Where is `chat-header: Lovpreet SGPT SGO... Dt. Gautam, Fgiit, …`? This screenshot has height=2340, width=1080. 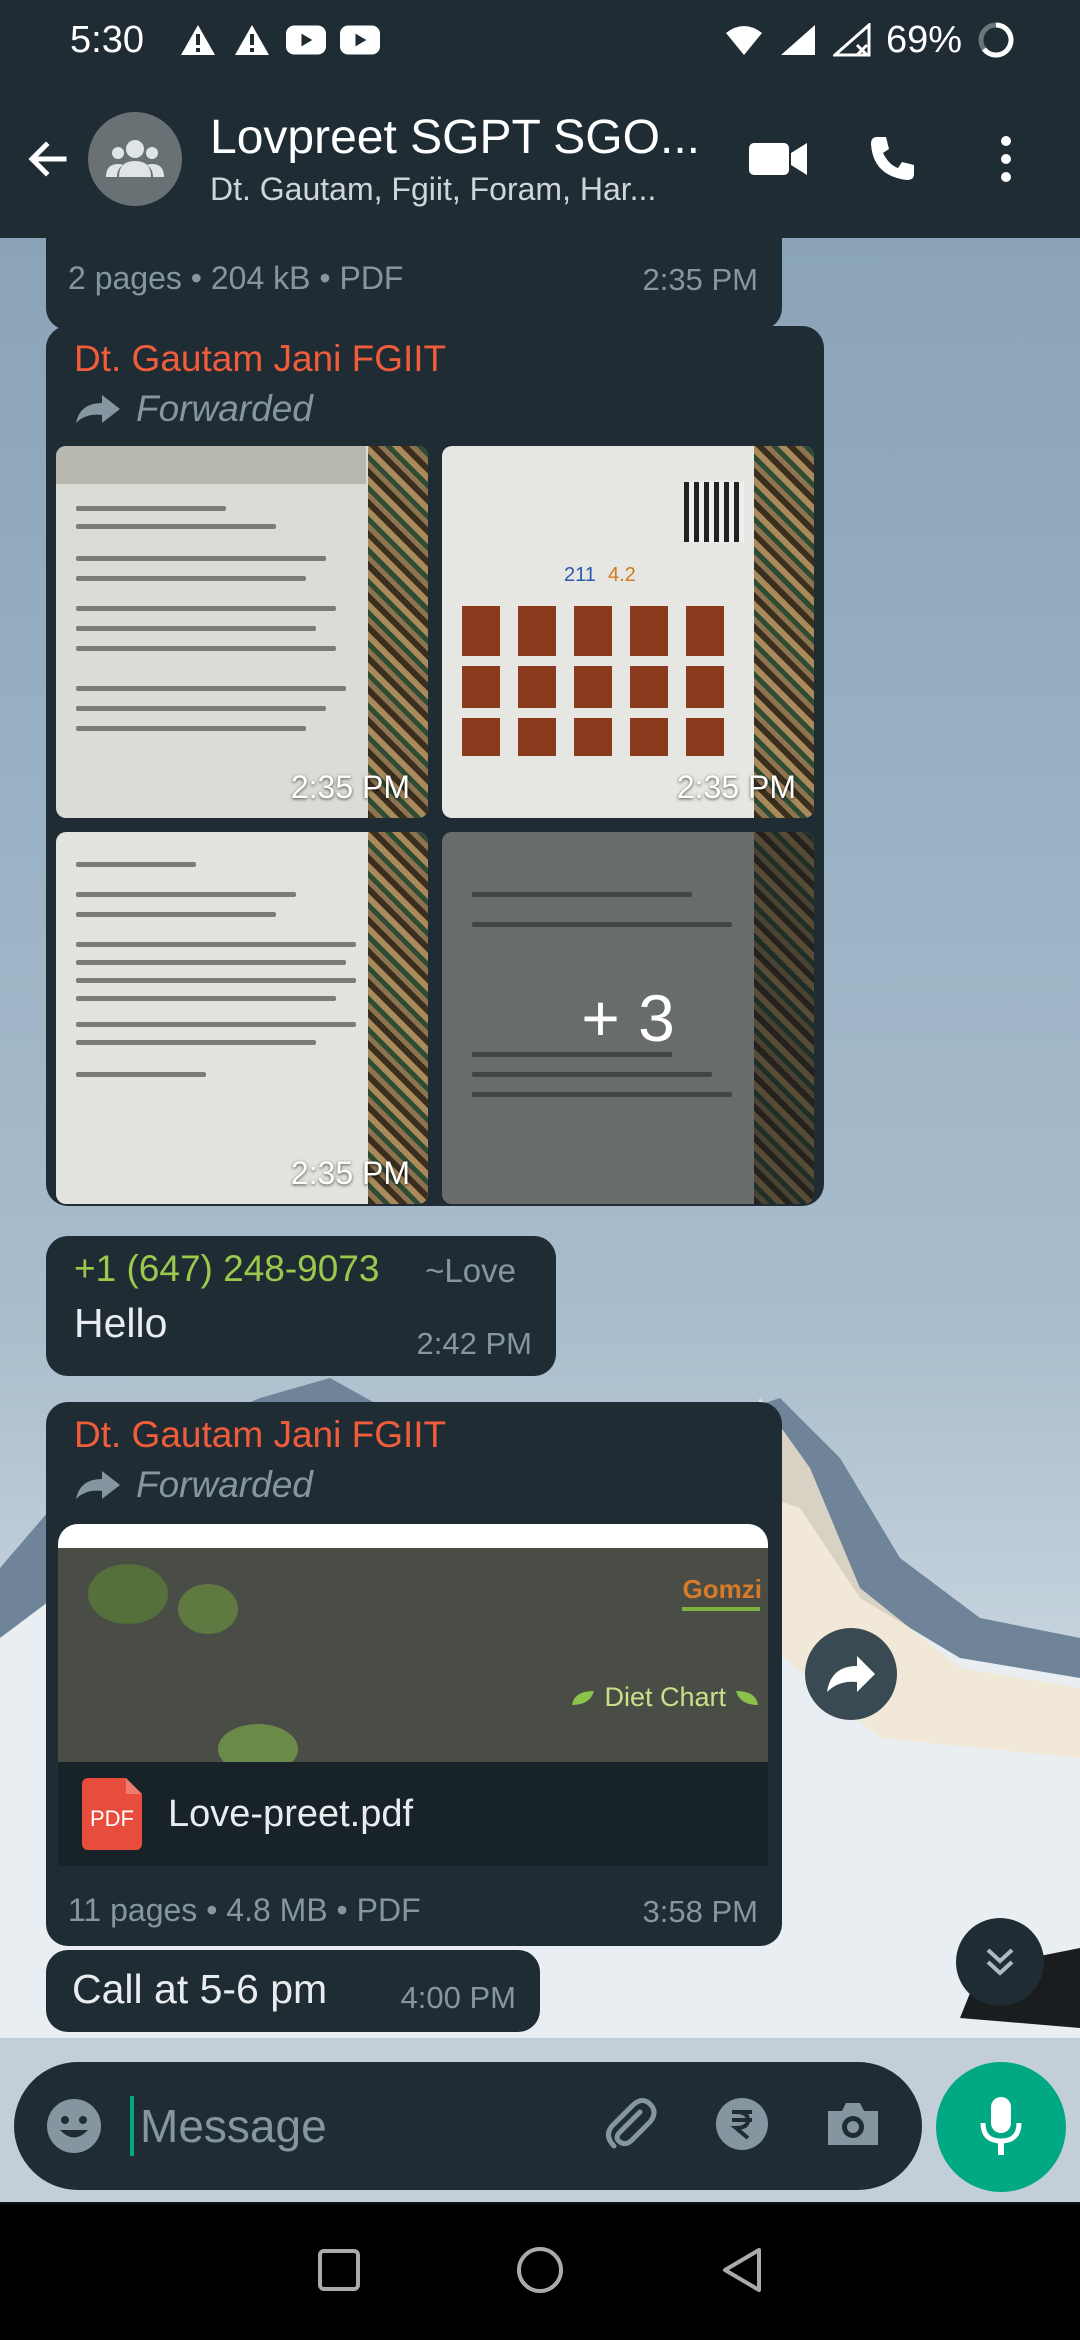 chat-header: Lovpreet SGPT SGO... Dt. Gautam, Fgiit, … is located at coordinates (540, 159).